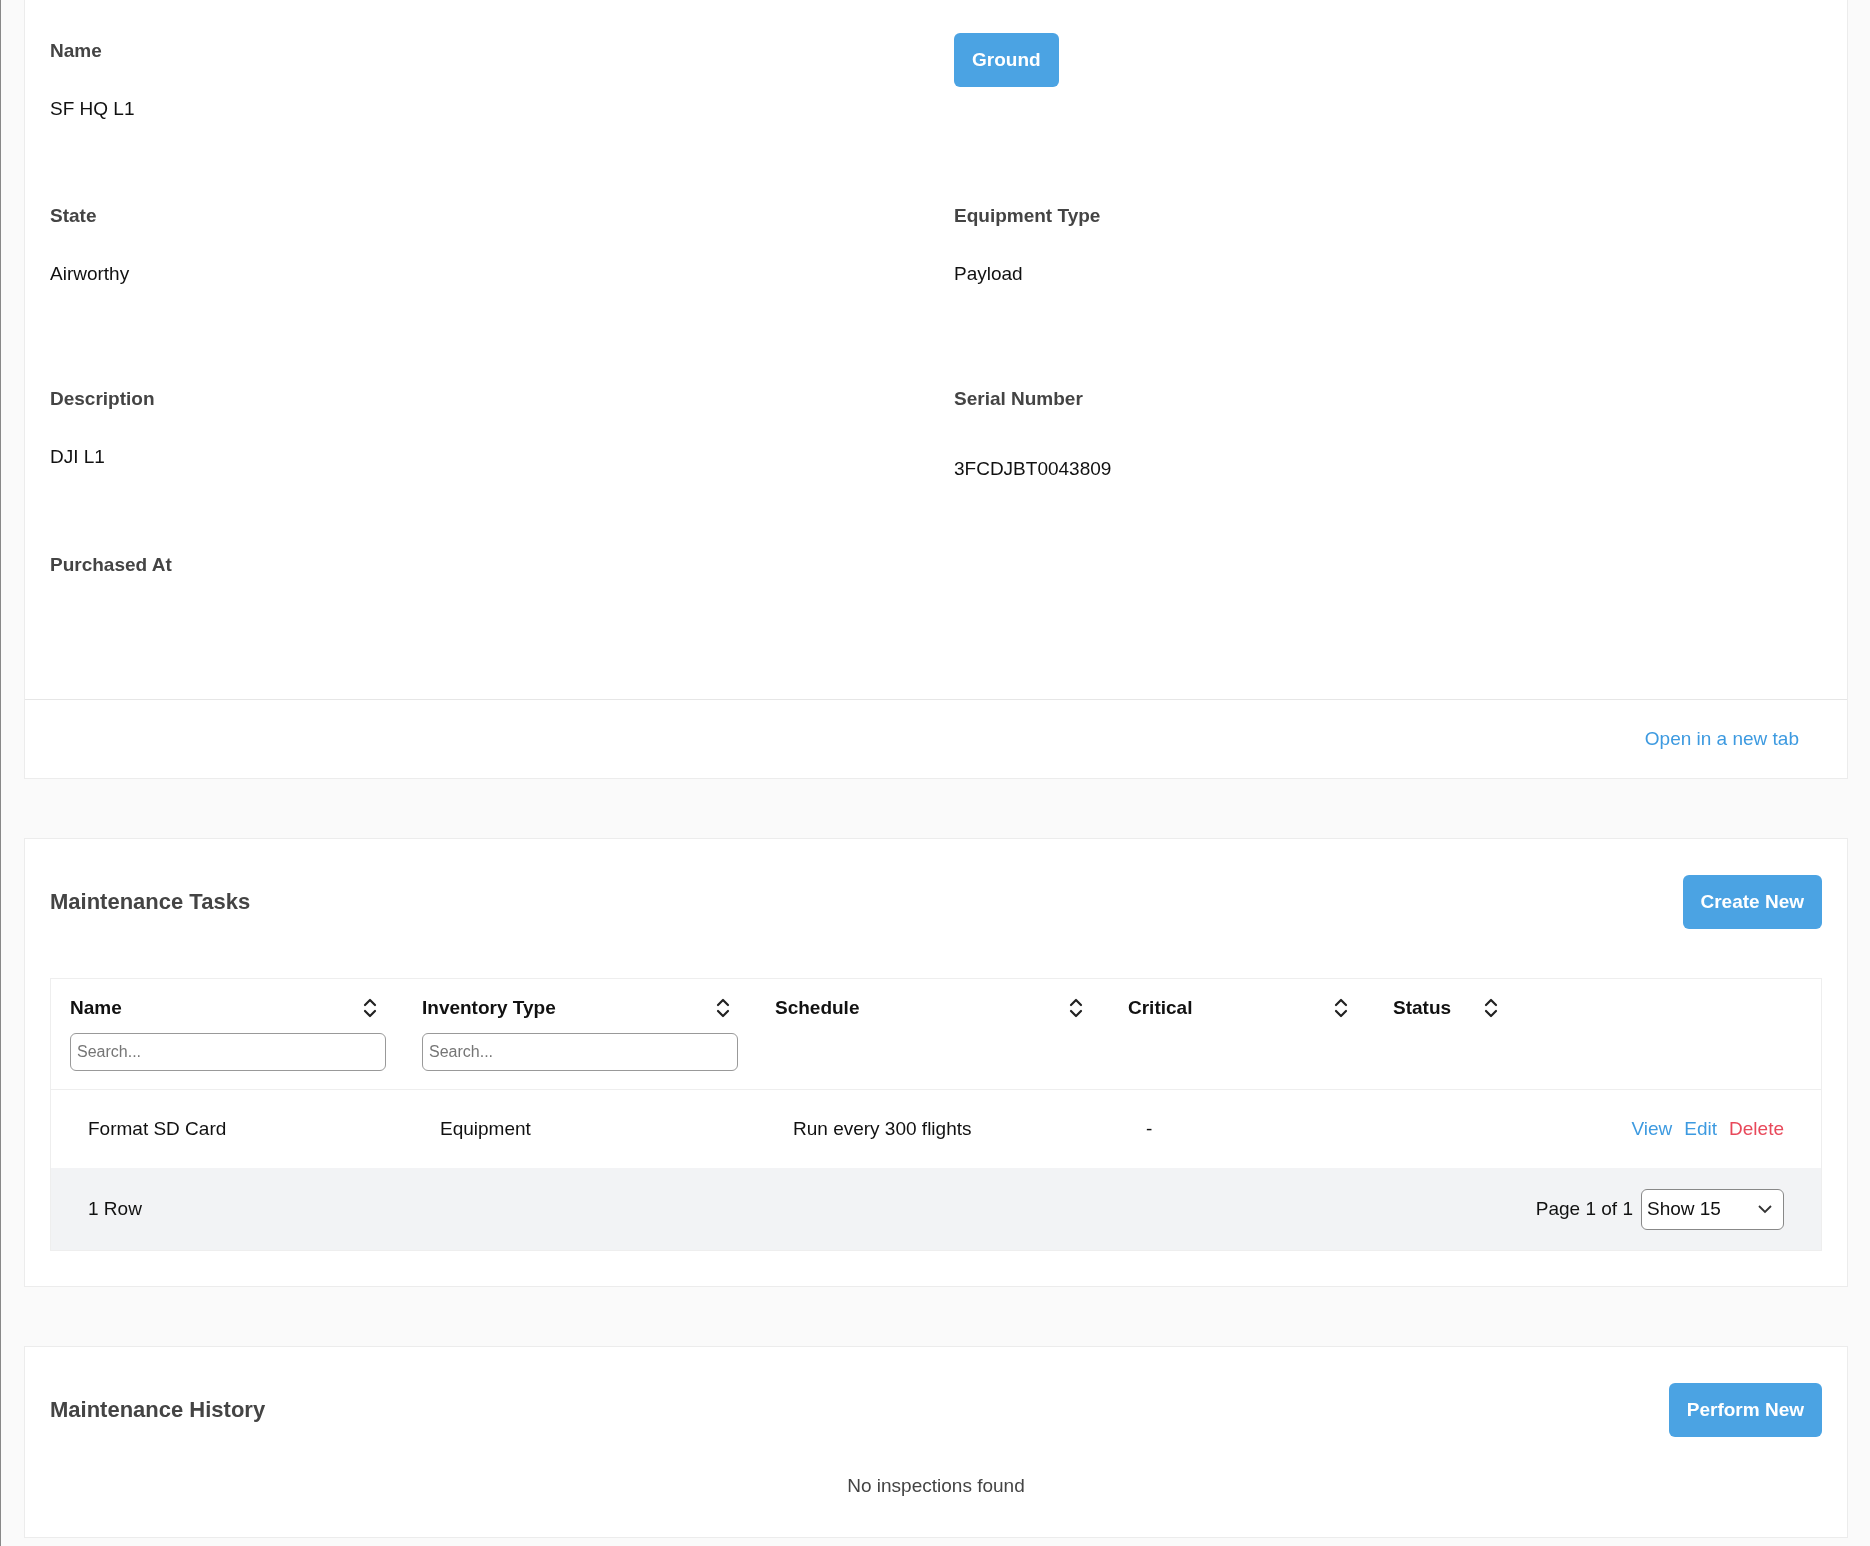  What do you see at coordinates (96, 1008) in the screenshot?
I see `column-header: Name` at bounding box center [96, 1008].